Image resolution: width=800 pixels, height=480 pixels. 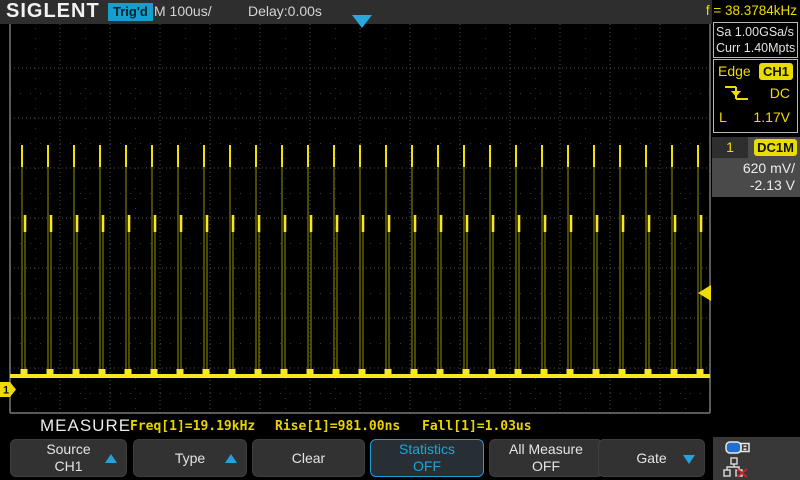 What do you see at coordinates (756, 48) in the screenshot?
I see `memory-depth: Curr 1.40Mpts` at bounding box center [756, 48].